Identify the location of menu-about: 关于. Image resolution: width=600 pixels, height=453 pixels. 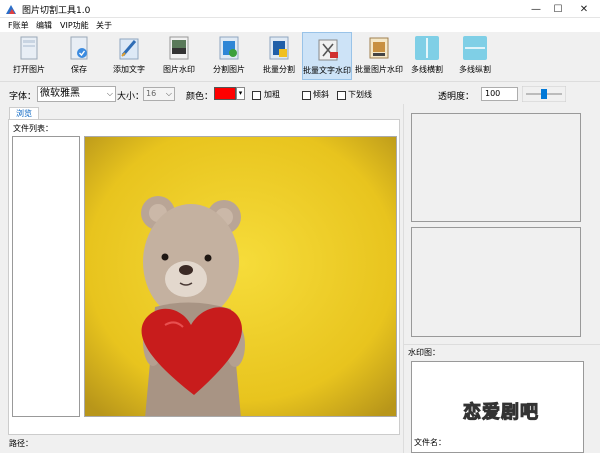
(104, 25).